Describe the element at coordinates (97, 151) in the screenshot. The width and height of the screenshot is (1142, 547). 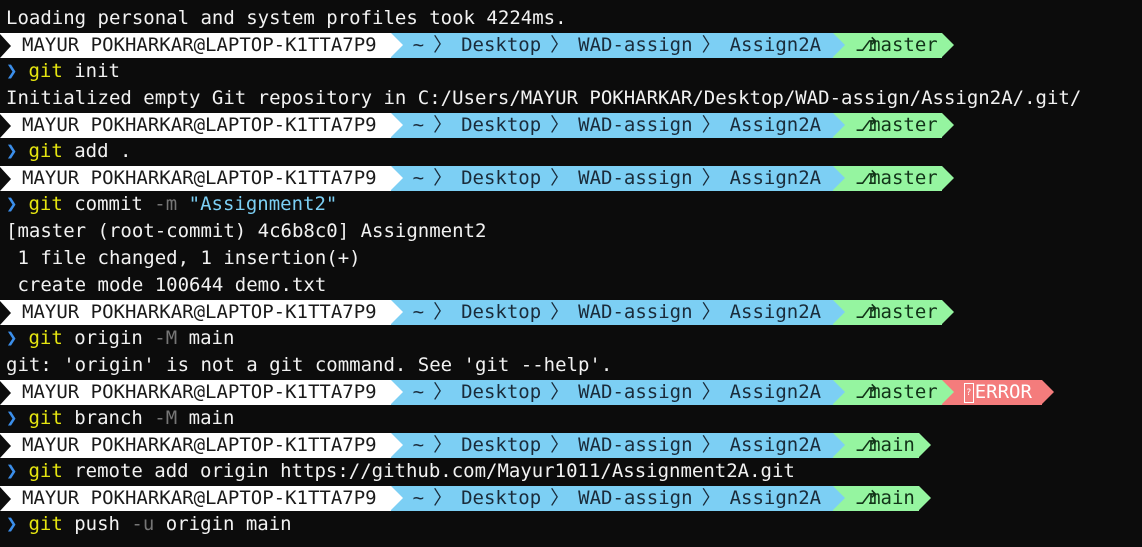
I see `command-args: add .` at that location.